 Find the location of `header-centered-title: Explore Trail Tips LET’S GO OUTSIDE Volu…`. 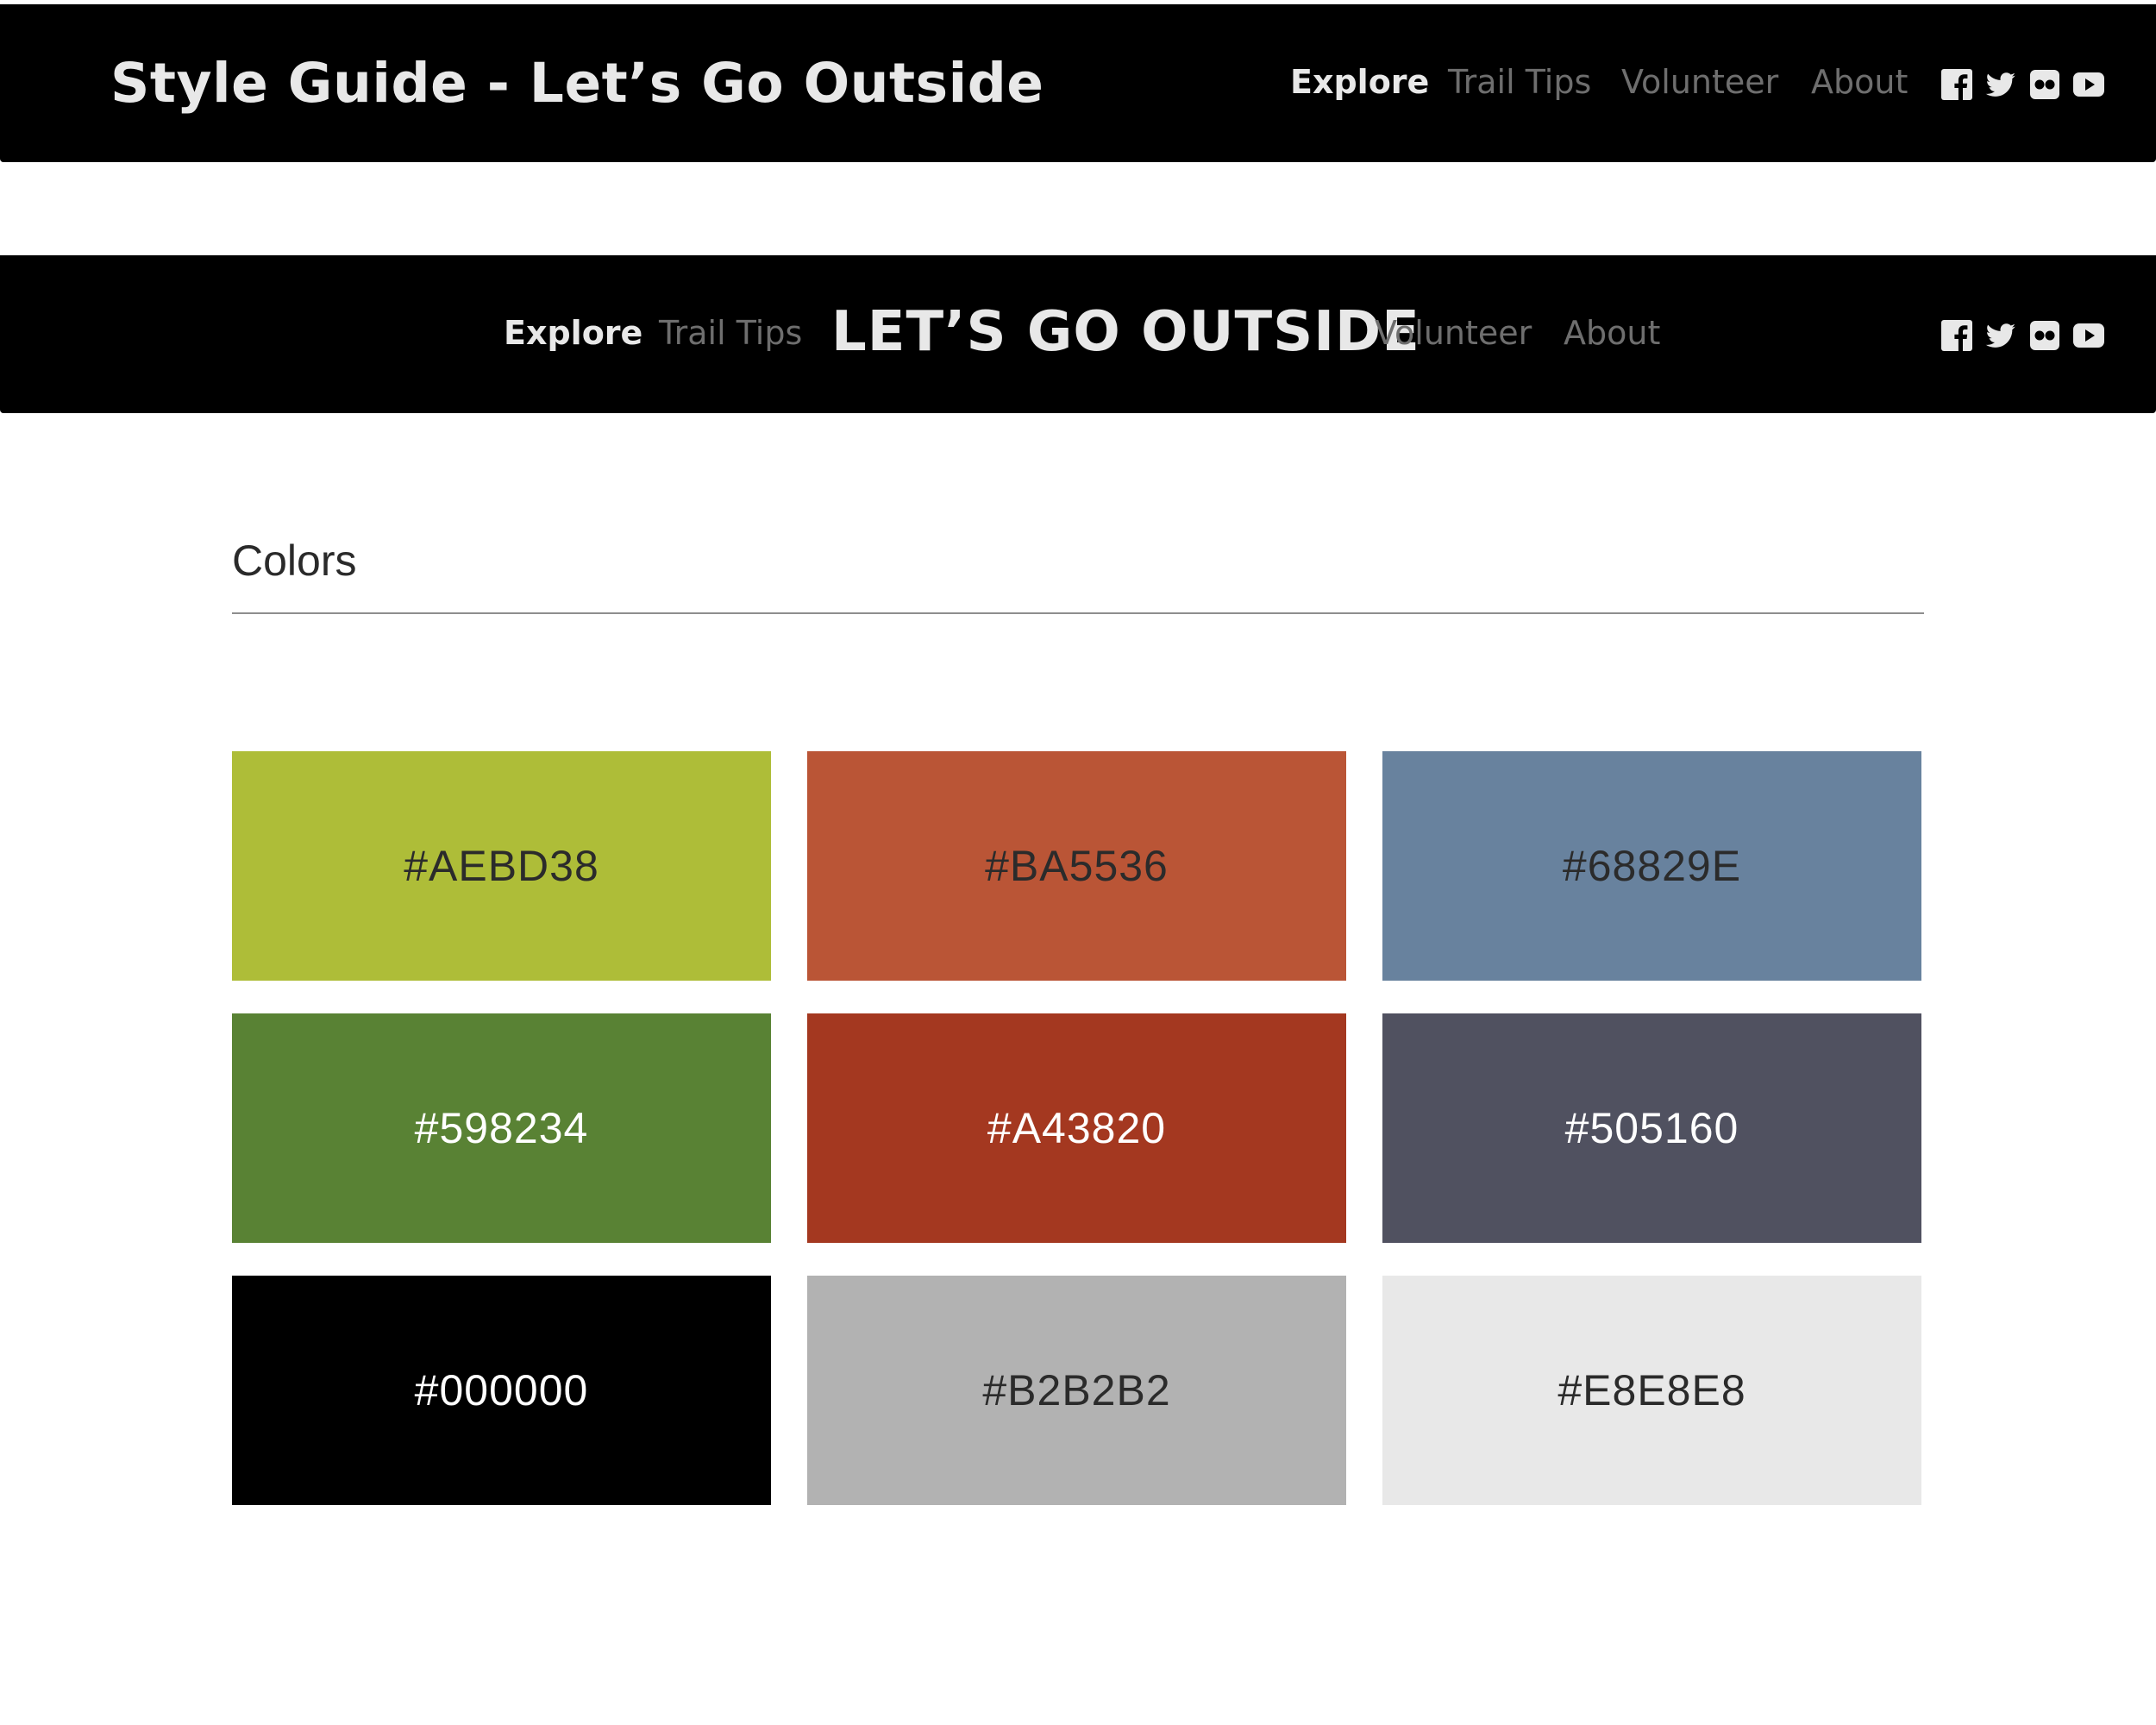

header-centered-title: Explore Trail Tips LET’S GO OUTSIDE Volu… is located at coordinates (1078, 334).